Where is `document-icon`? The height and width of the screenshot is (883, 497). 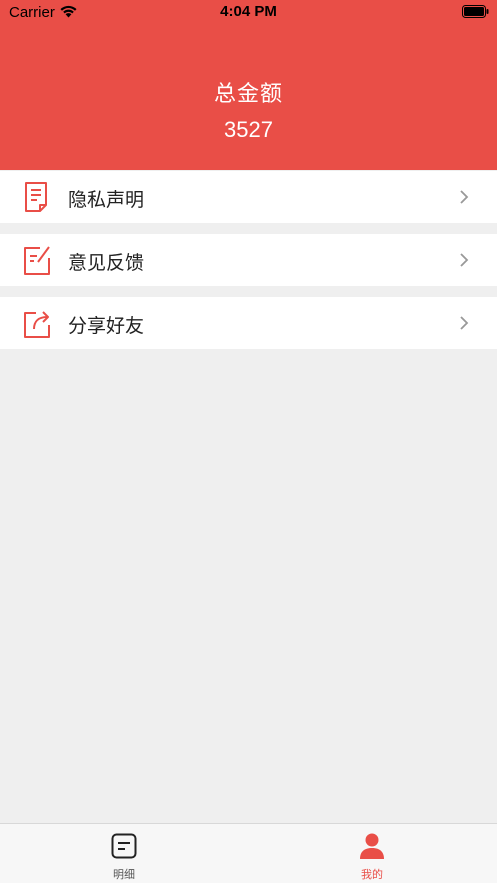 document-icon is located at coordinates (36, 197).